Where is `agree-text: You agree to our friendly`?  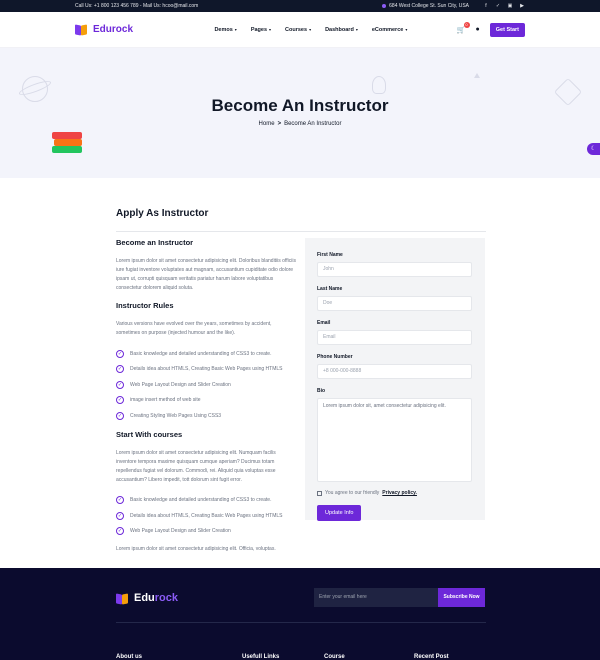
agree-text: You agree to our friendly is located at coordinates (352, 493).